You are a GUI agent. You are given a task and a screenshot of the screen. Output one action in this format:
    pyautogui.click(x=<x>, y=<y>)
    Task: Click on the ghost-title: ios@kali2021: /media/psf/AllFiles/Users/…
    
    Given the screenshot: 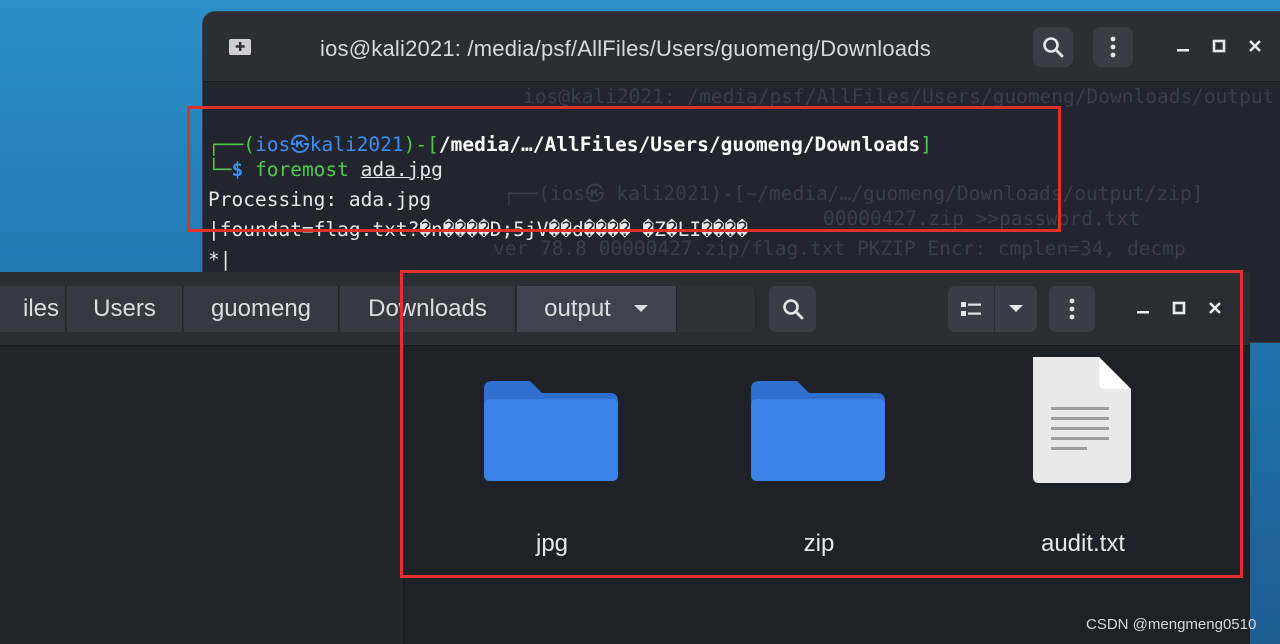 What is the action you would take?
    pyautogui.click(x=899, y=96)
    